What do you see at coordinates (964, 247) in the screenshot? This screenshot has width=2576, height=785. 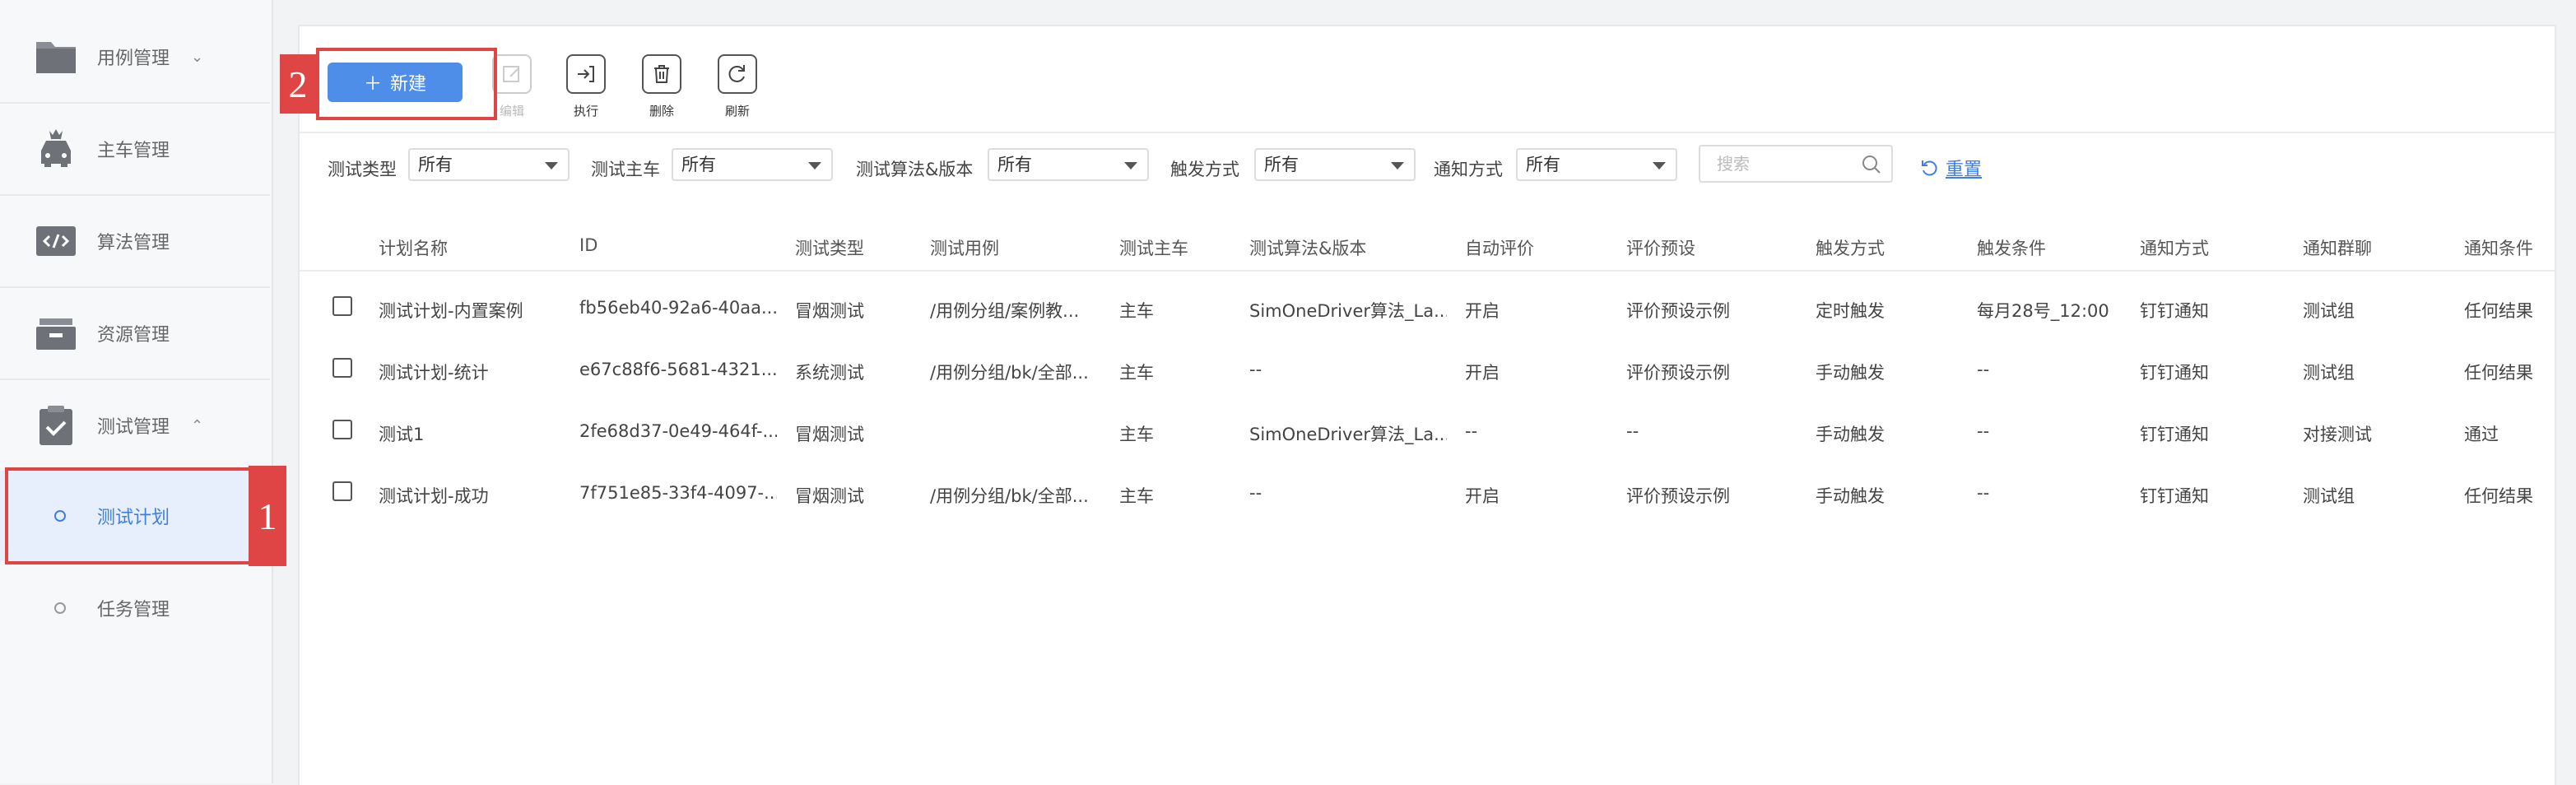 I see `column-header: 测试用例` at bounding box center [964, 247].